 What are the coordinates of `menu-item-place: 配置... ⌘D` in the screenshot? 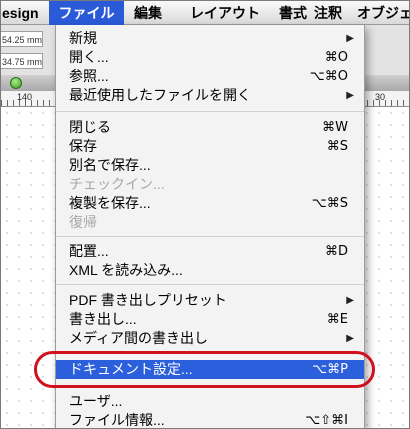 It's located at (210, 251).